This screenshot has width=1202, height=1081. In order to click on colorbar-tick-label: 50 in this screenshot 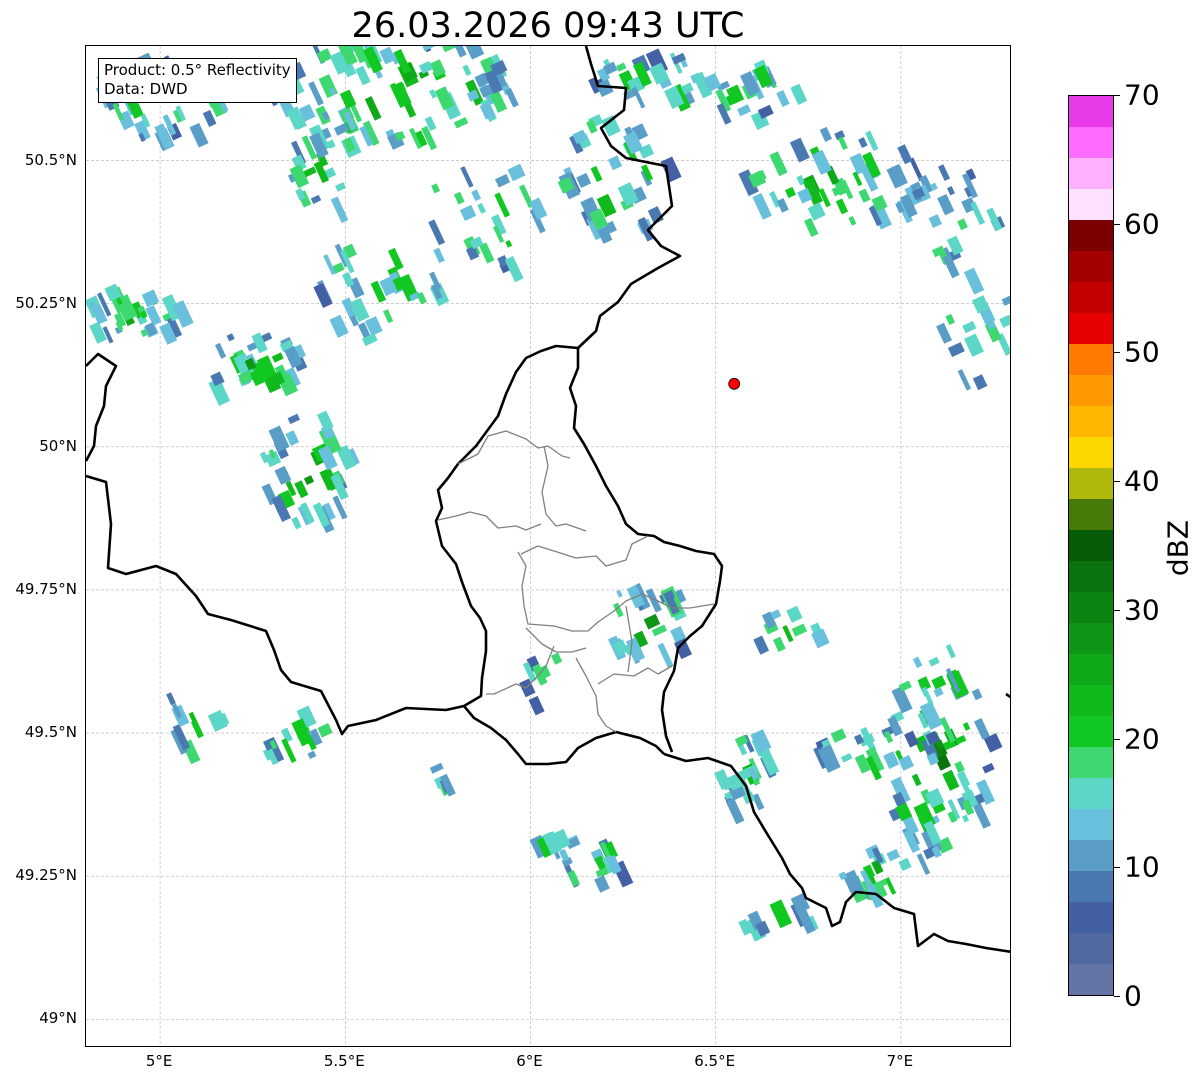, I will do `click(1142, 352)`.